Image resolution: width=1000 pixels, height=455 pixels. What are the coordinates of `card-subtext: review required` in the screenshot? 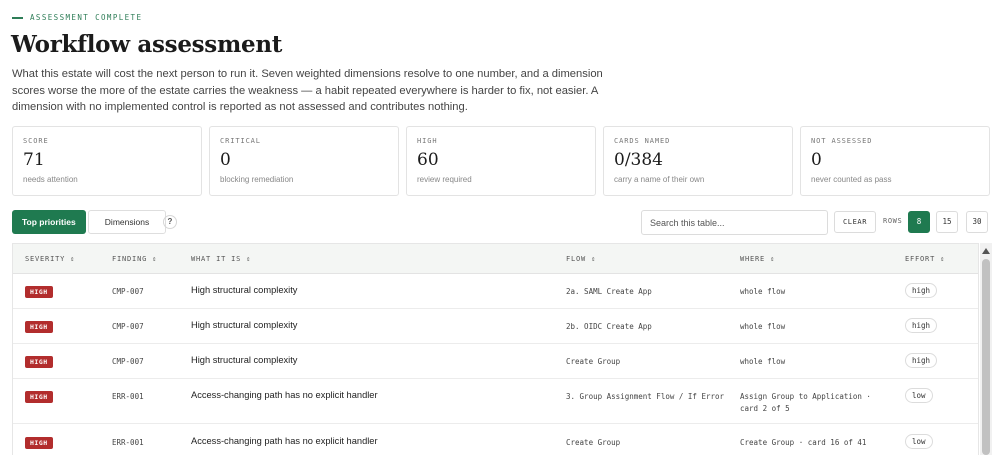 It's located at (444, 179).